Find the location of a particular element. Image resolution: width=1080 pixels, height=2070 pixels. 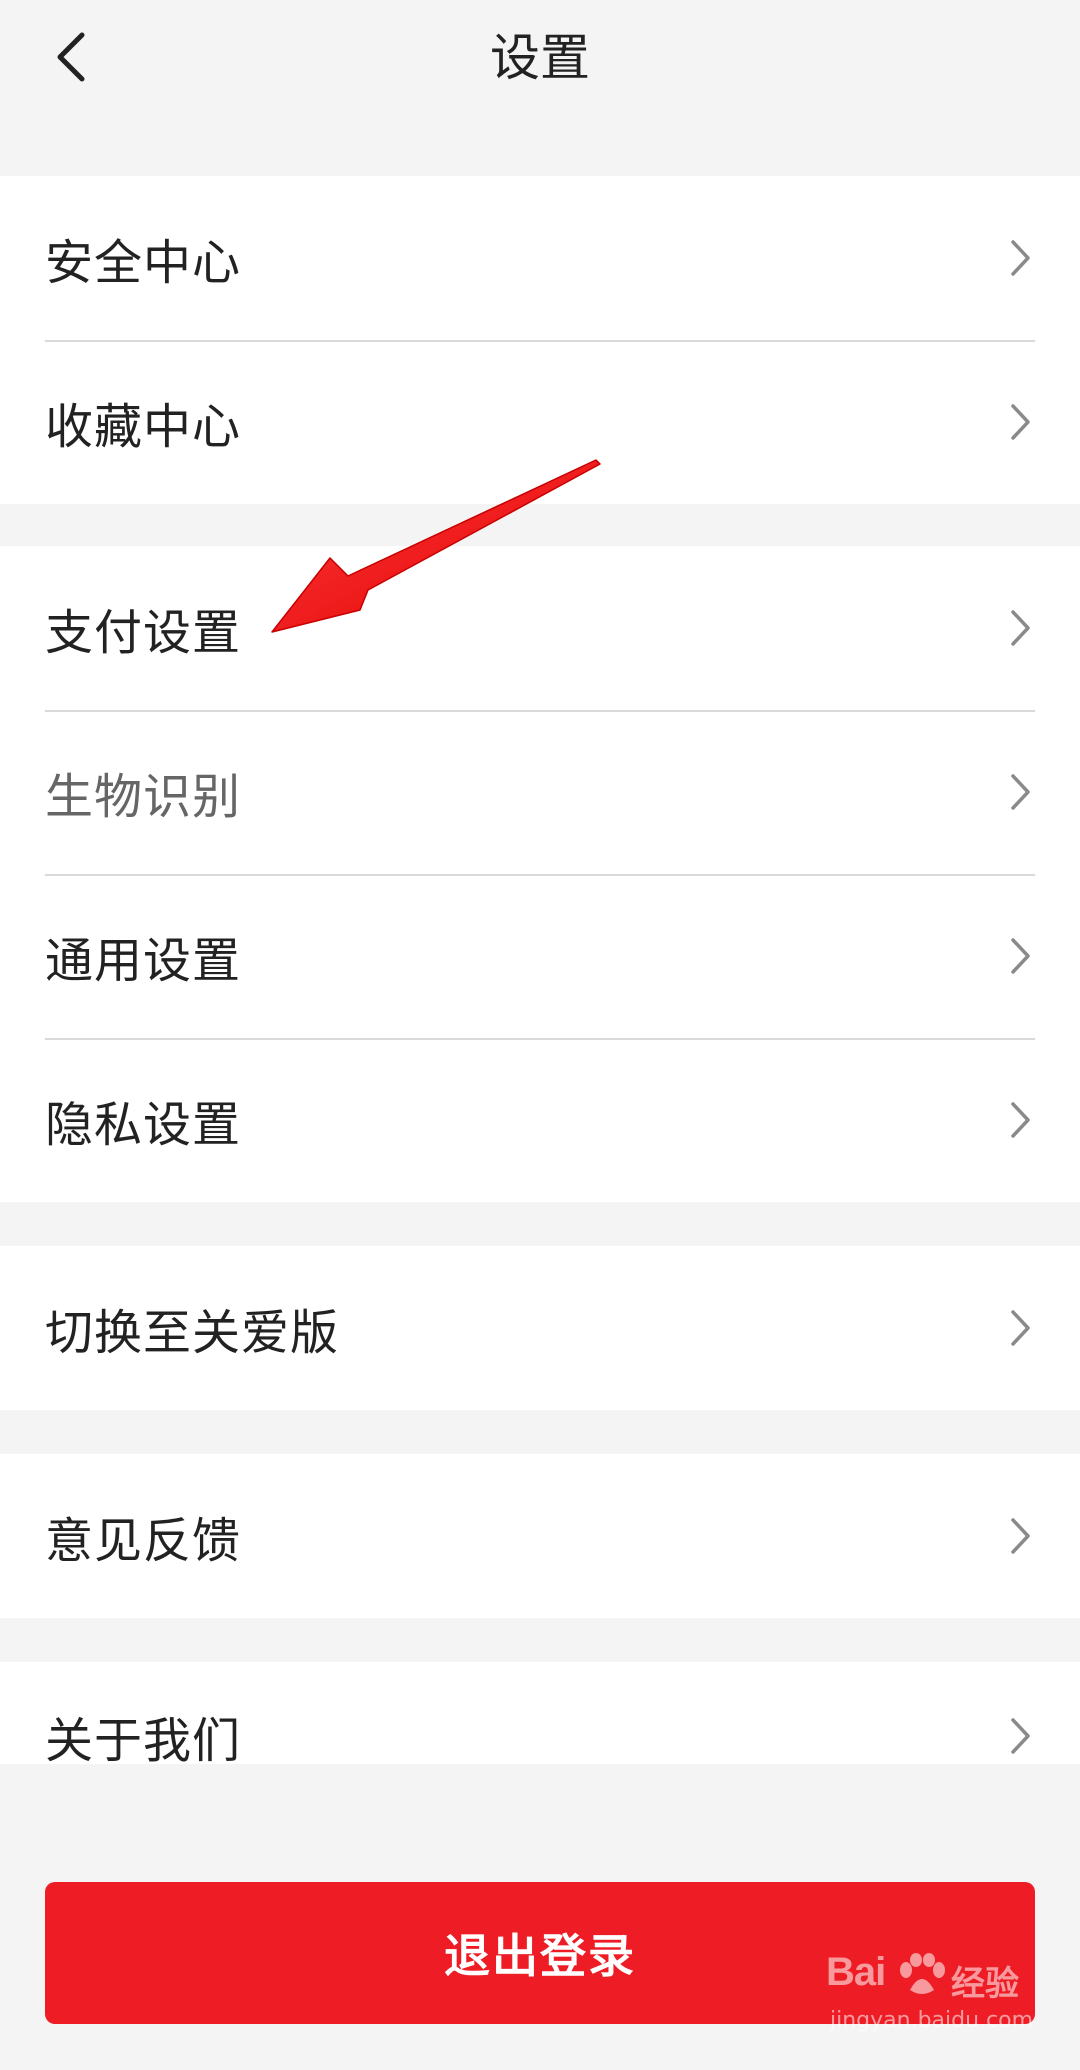

menu-item-feedback: 意见反馈 is located at coordinates (540, 1536).